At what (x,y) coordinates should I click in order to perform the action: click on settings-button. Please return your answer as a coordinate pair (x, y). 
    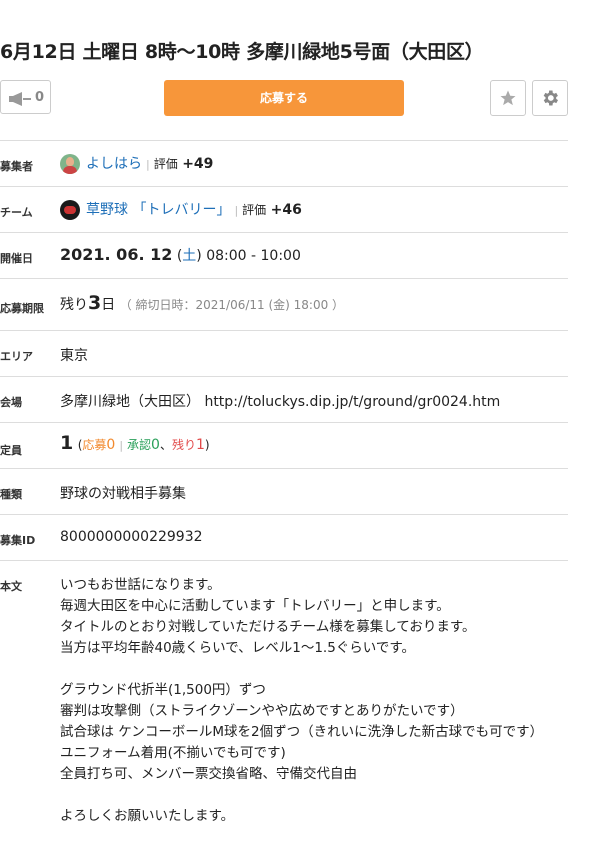
    Looking at the image, I should click on (550, 98).